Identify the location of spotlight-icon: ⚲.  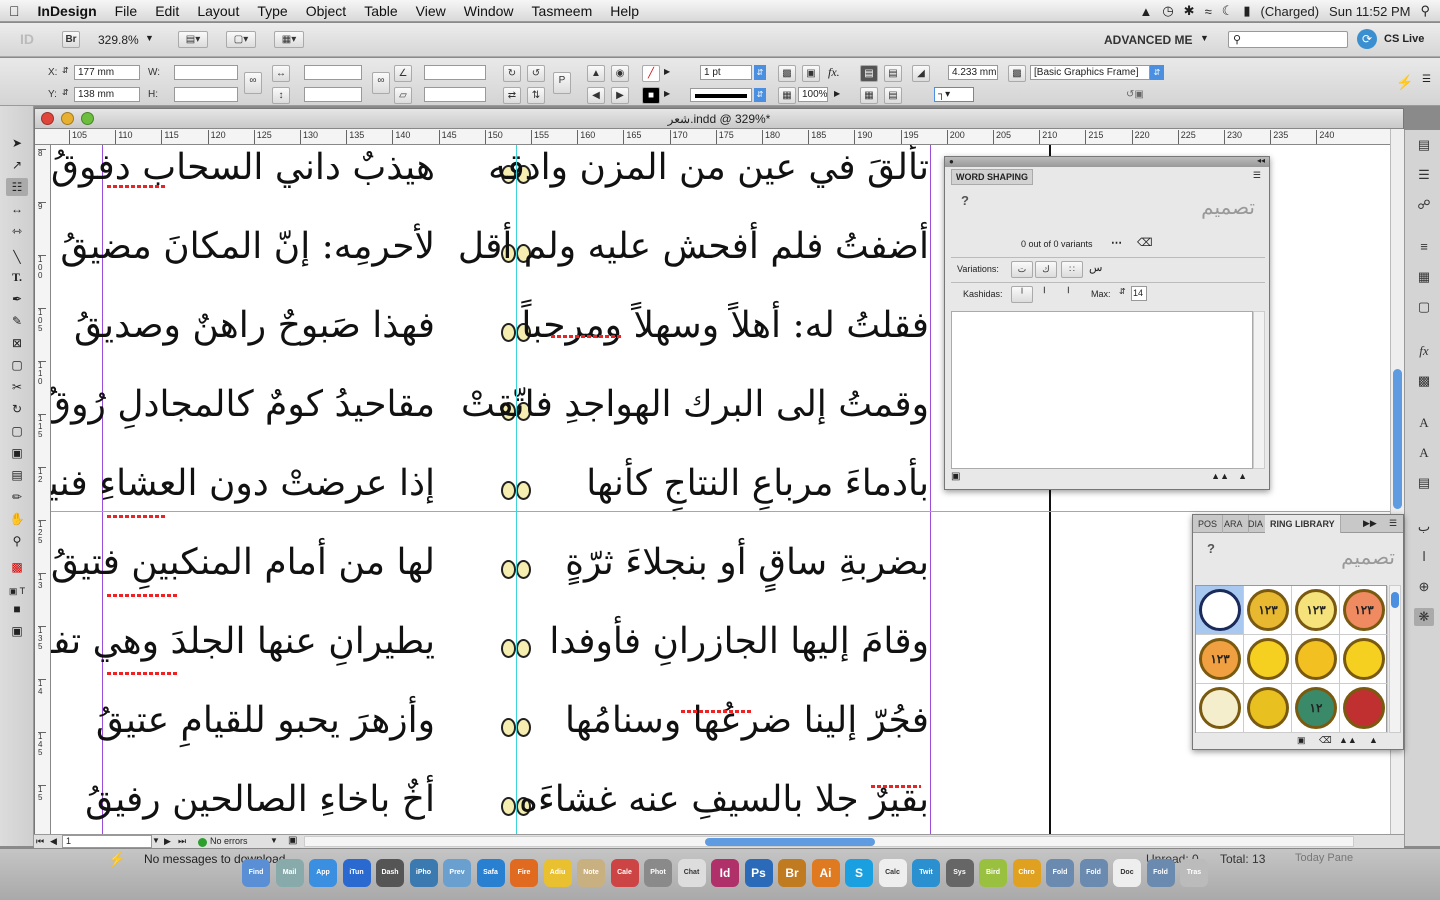
(1425, 11).